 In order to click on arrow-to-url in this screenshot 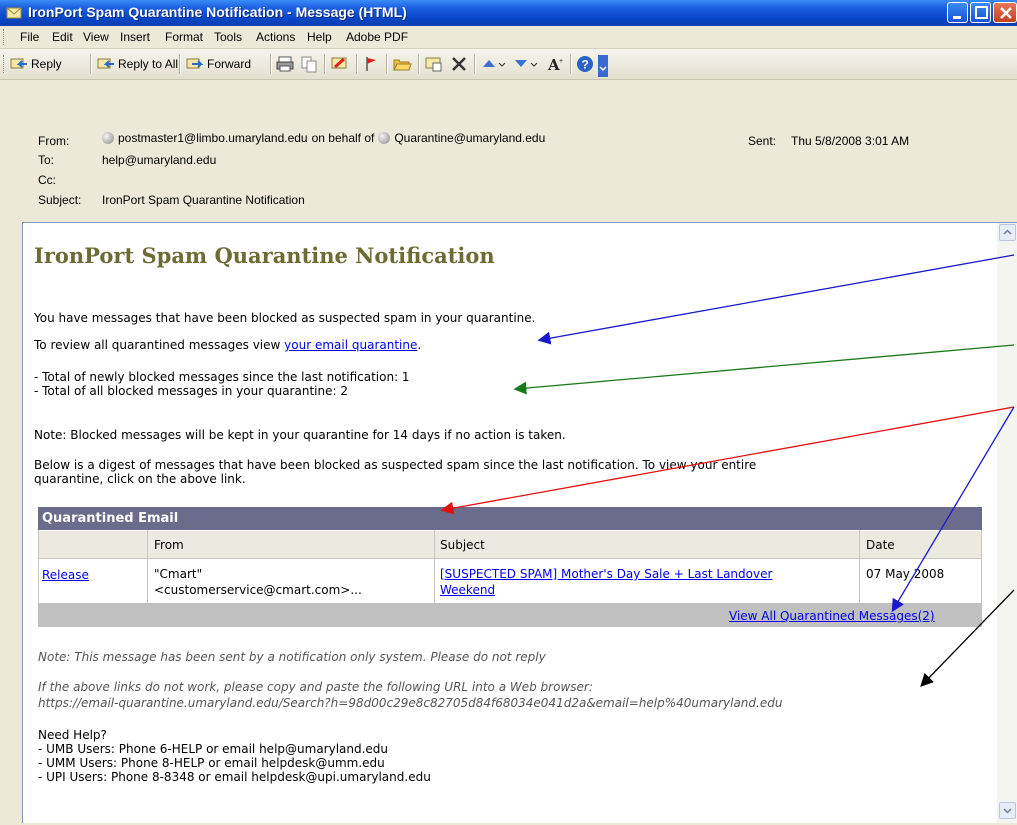, I will do `click(967, 638)`.